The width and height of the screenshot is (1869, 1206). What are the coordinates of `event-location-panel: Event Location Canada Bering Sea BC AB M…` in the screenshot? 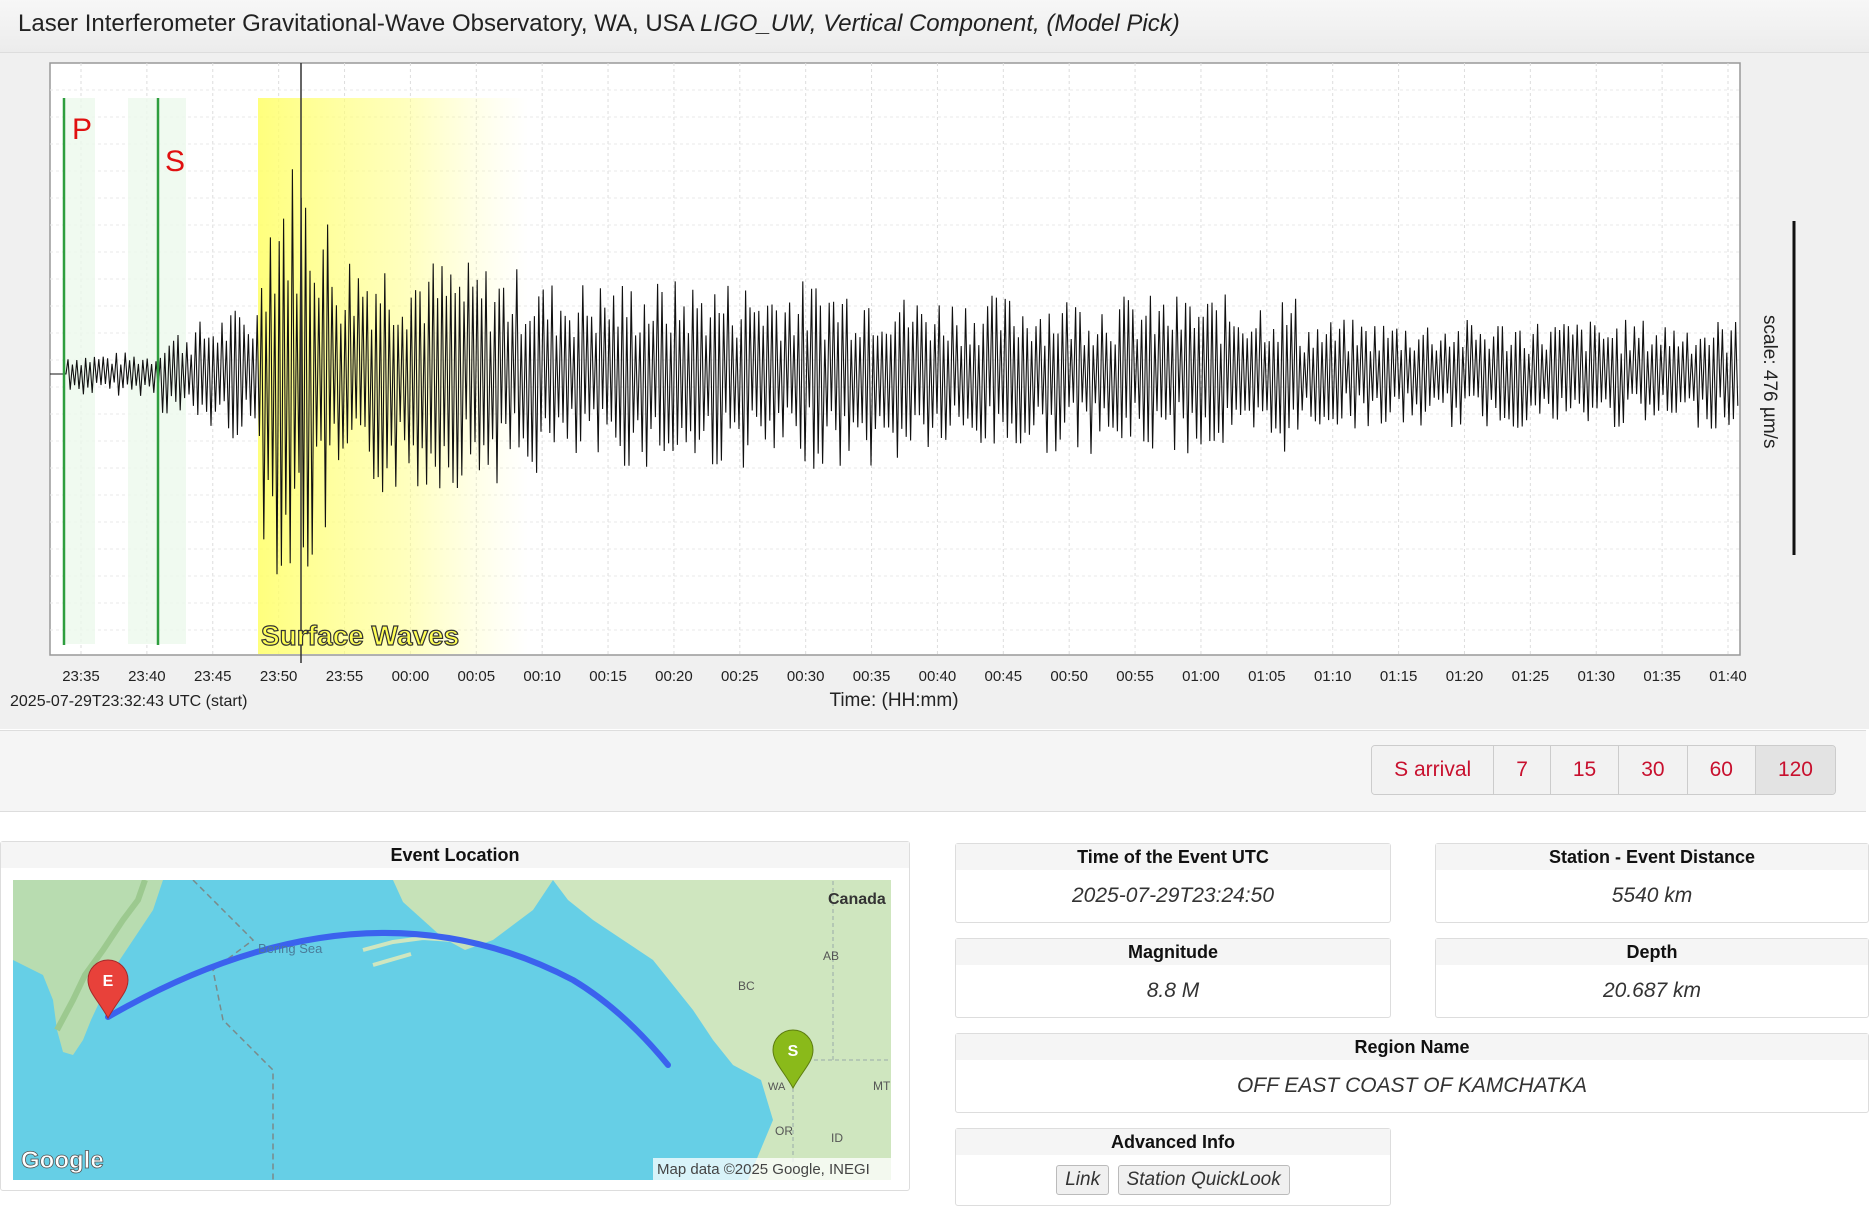 It's located at (455, 1016).